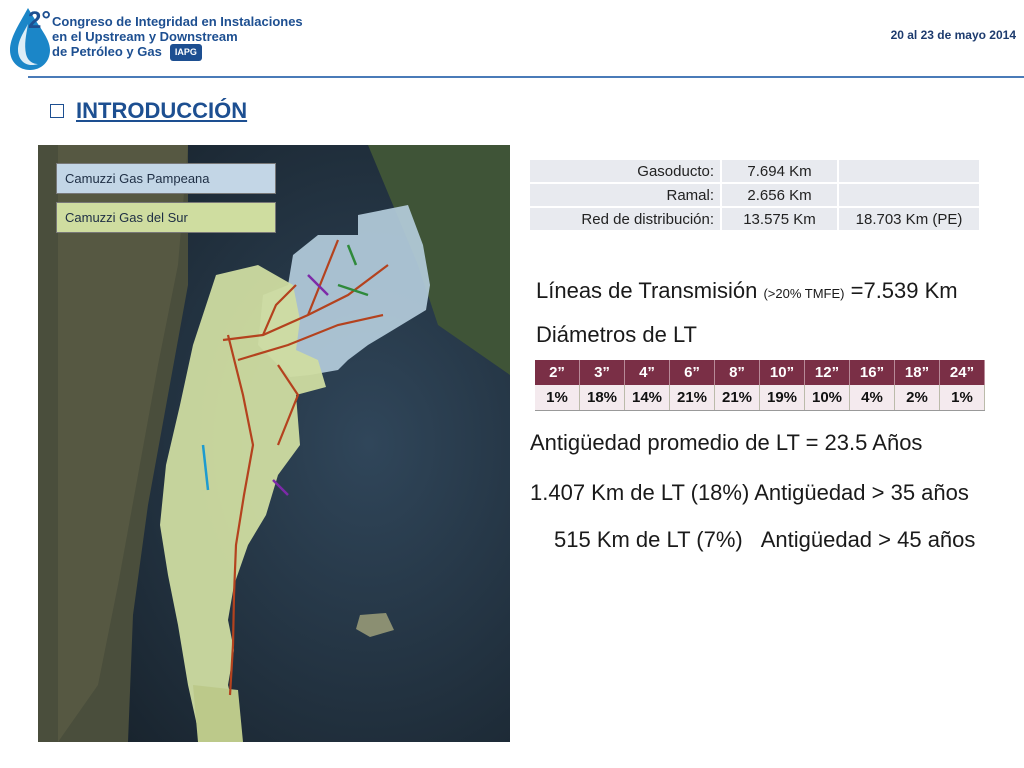 Image resolution: width=1024 pixels, height=768 pixels. Describe the element at coordinates (602, 372) in the screenshot. I see `diameter-header: 3”` at that location.